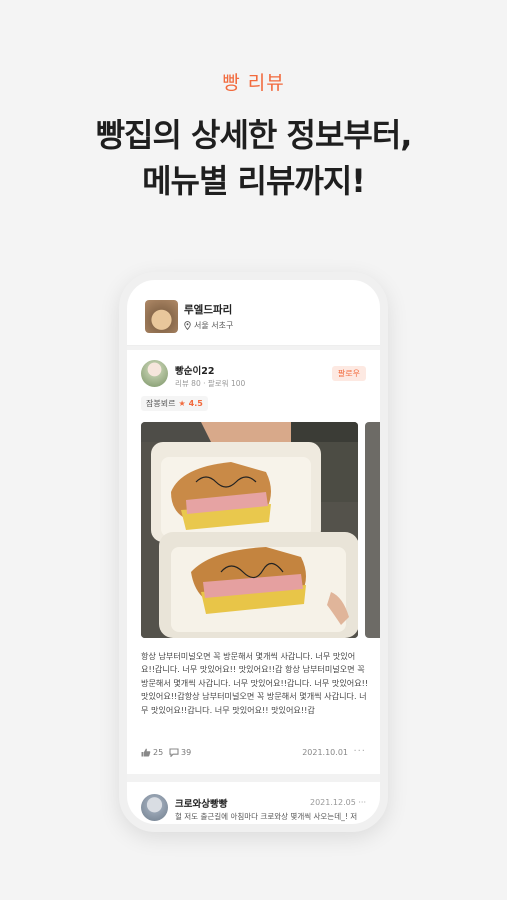  What do you see at coordinates (146, 752) in the screenshot?
I see `thumbs-up-icon` at bounding box center [146, 752].